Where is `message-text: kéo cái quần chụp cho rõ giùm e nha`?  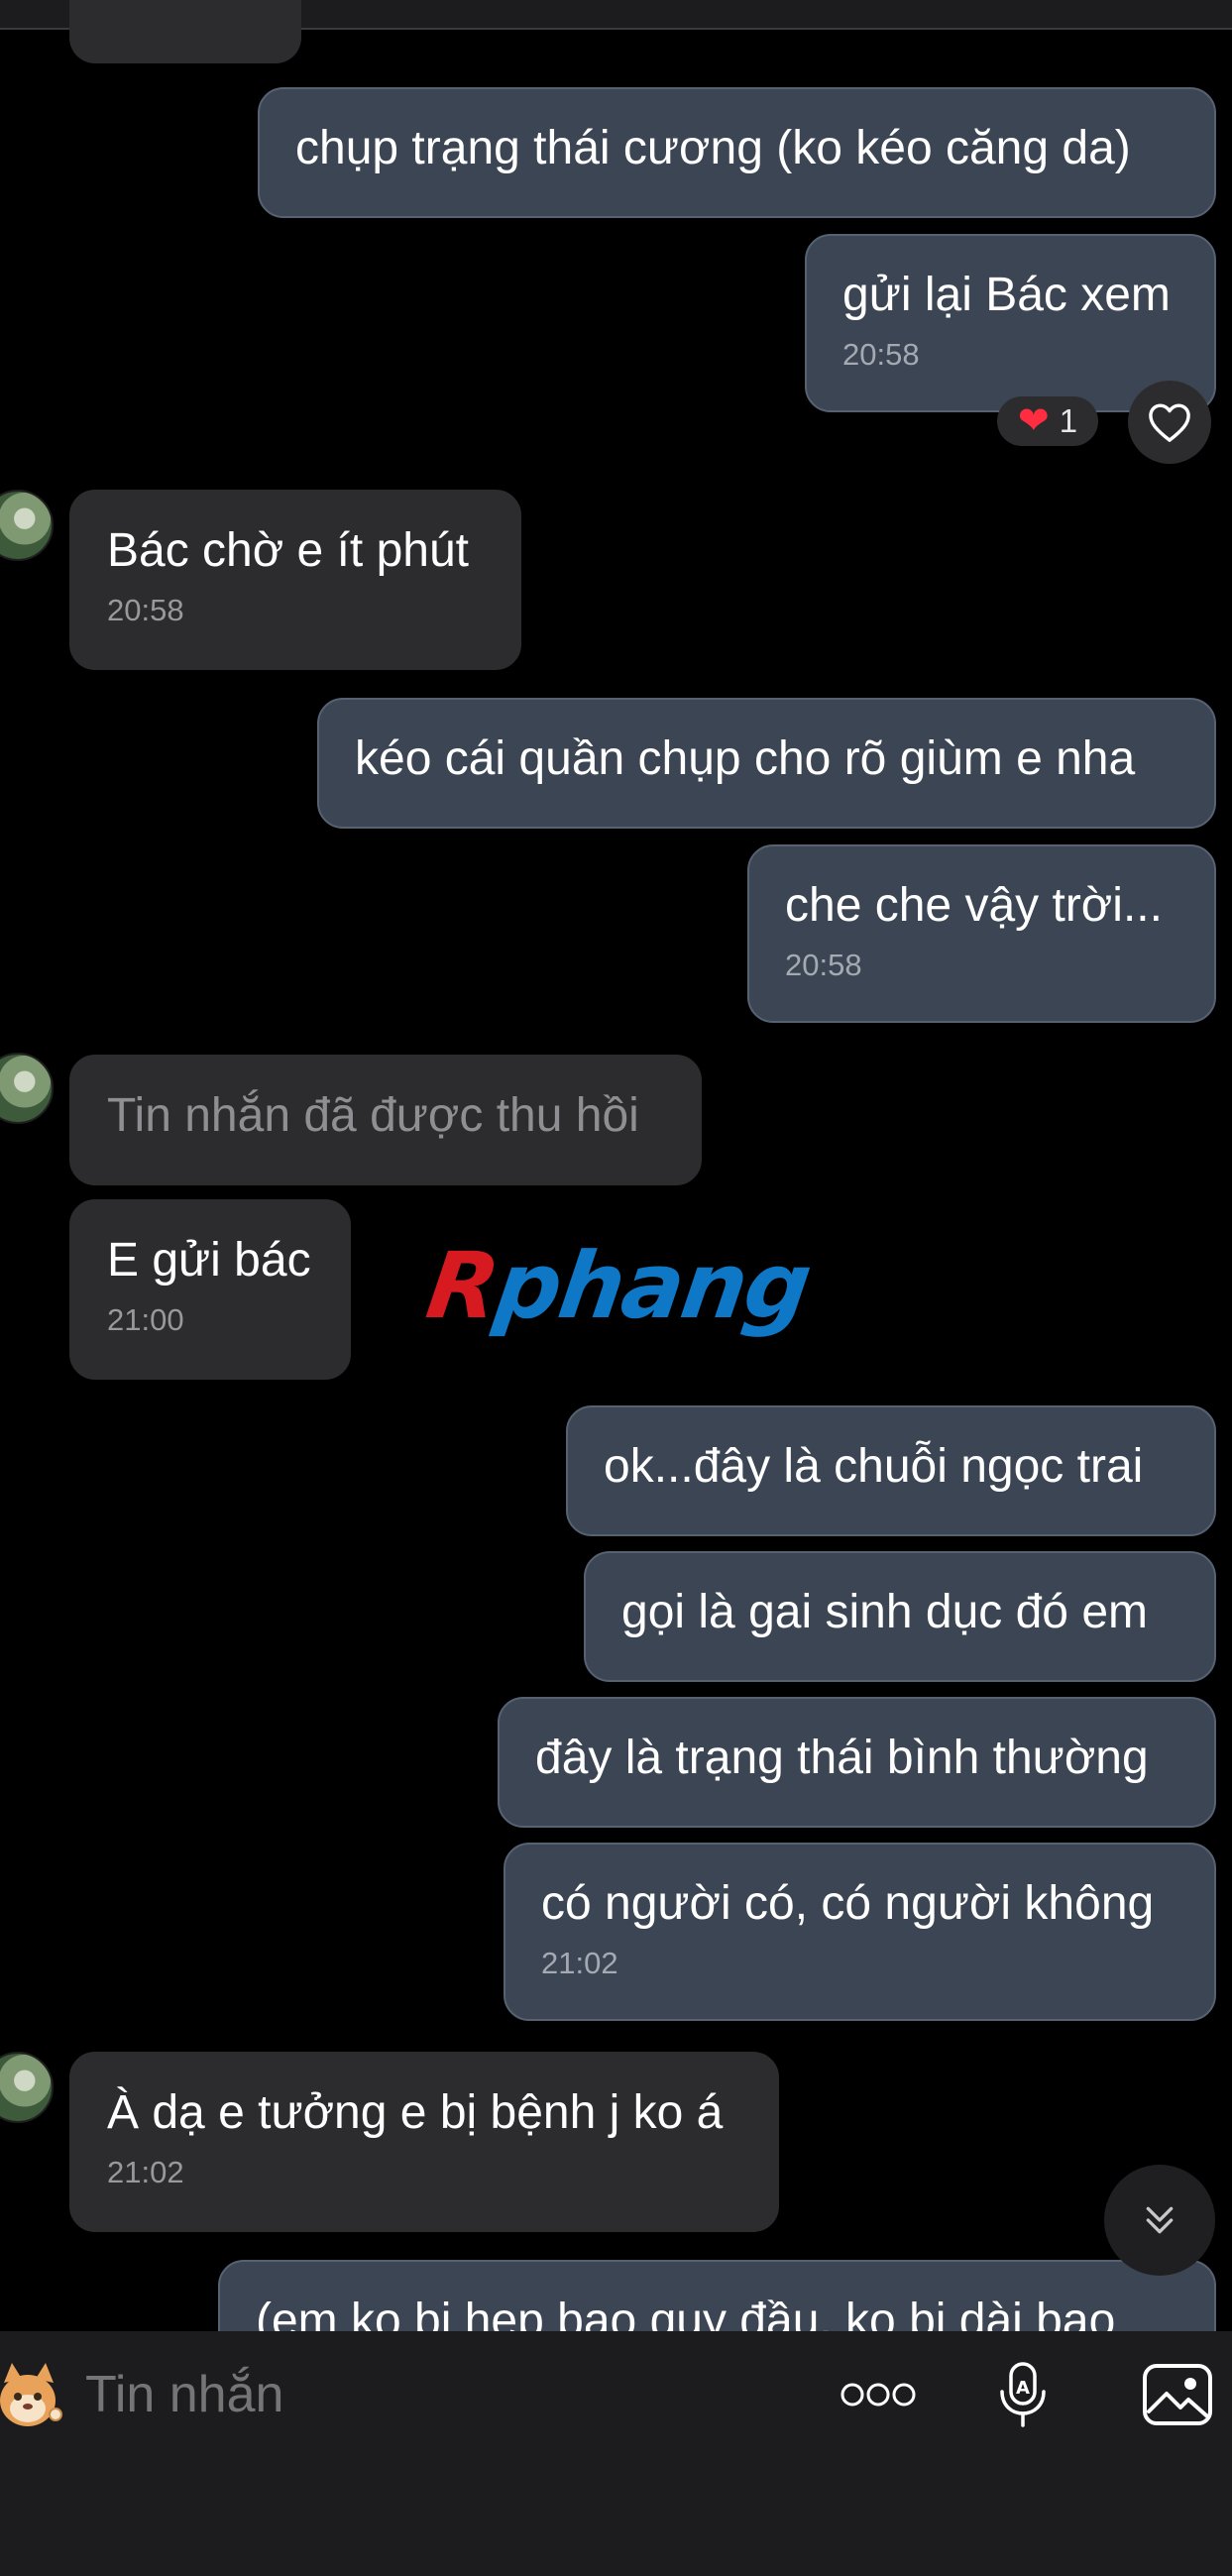
message-text: kéo cái quần chụp cho rõ giùm e nha is located at coordinates (745, 758).